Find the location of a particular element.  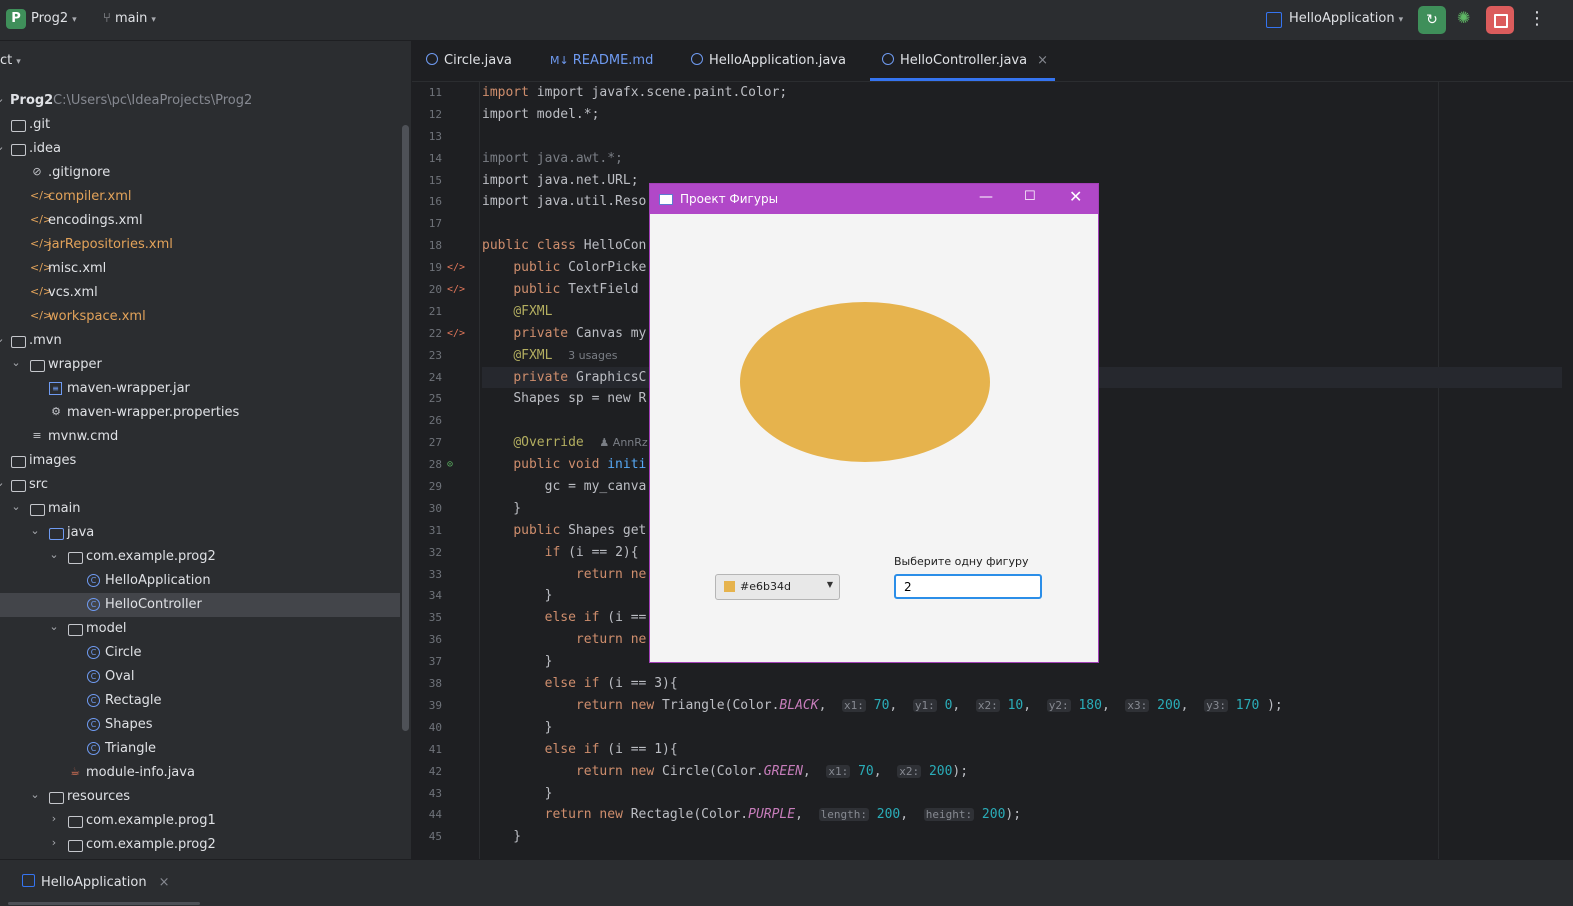

tree-item-encodings-xml: </> encodings.xml is located at coordinates (200, 221).